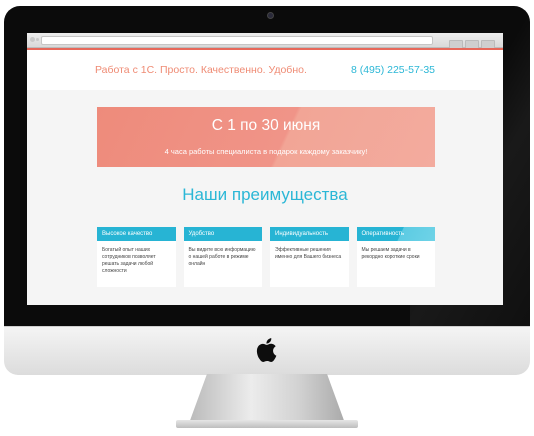 This screenshot has width=534, height=436. I want to click on forward-icon, so click(37, 39).